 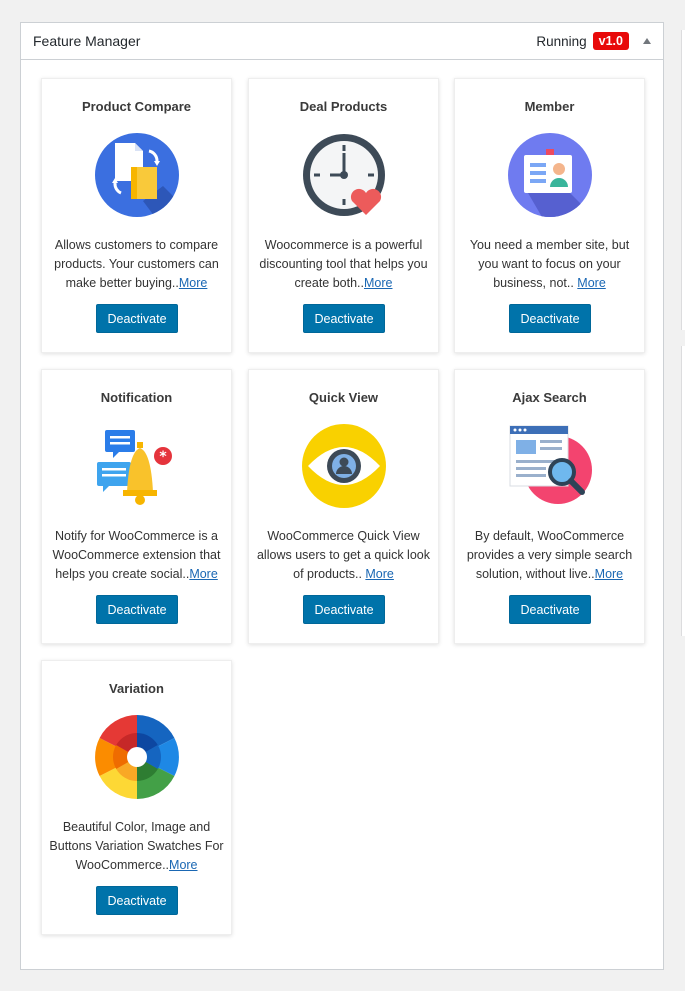 What do you see at coordinates (136, 106) in the screenshot?
I see `card-title: Product Compare` at bounding box center [136, 106].